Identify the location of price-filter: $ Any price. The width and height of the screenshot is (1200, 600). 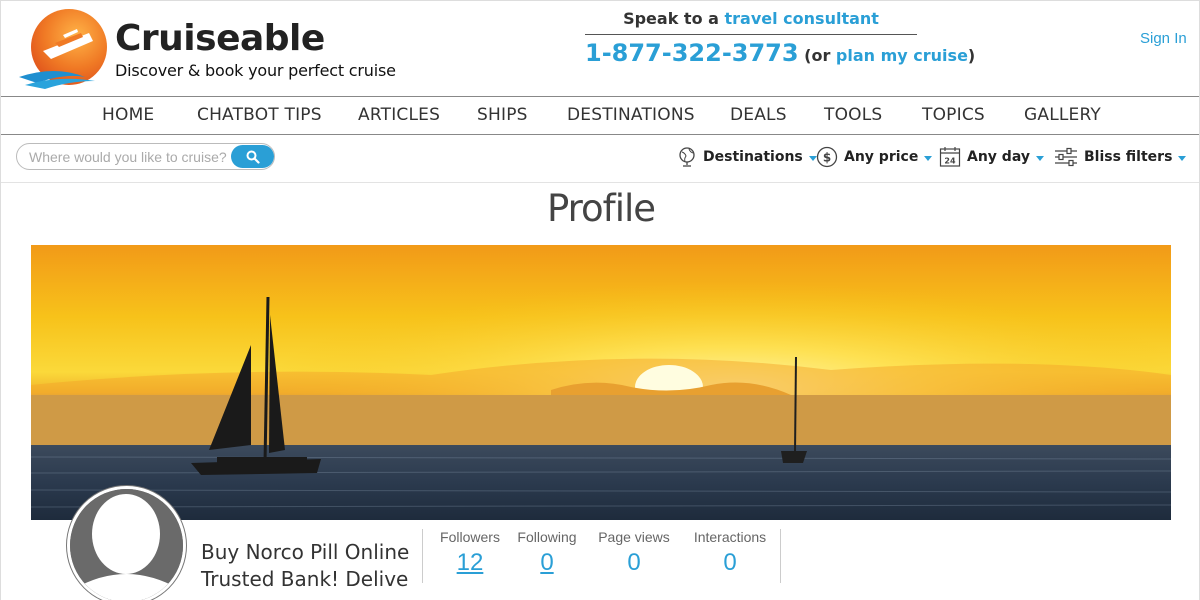
(874, 157).